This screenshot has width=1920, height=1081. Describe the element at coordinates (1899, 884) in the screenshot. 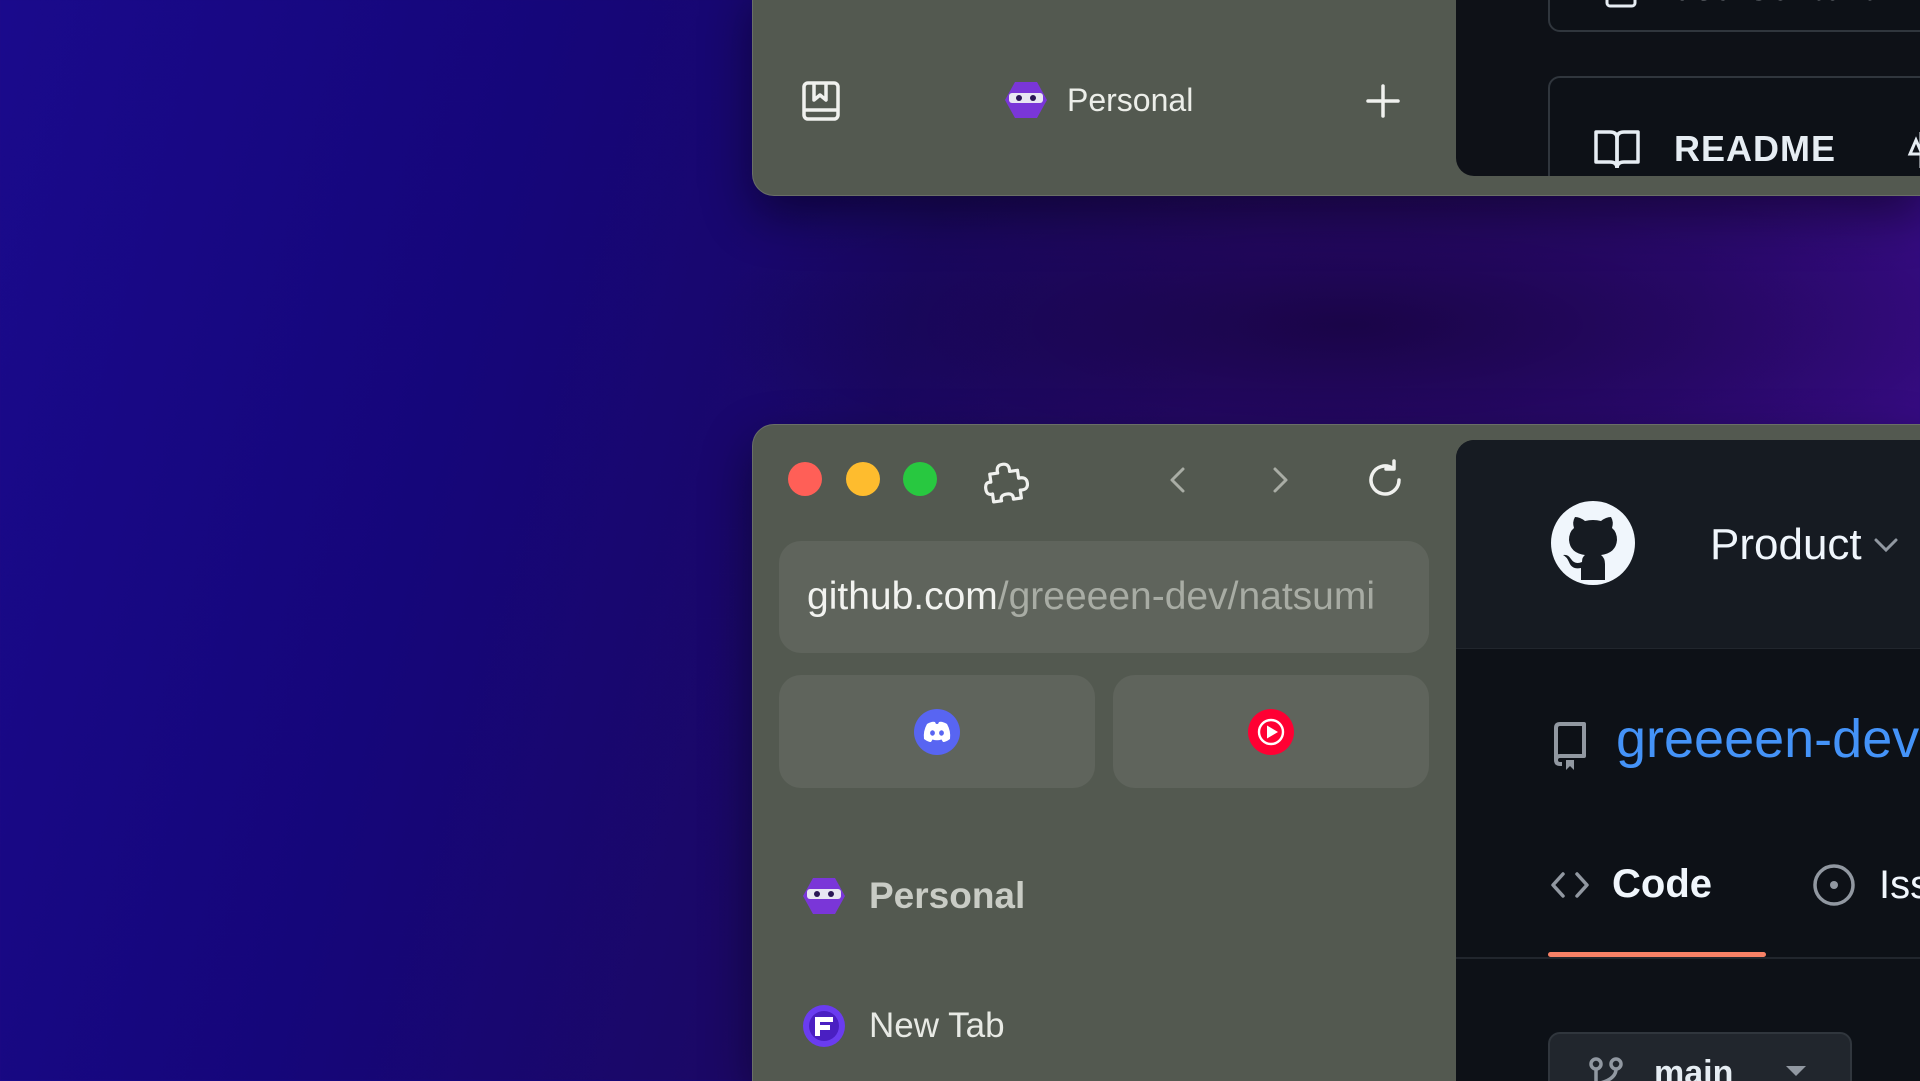

I see `tab-issues-label: Iss` at that location.